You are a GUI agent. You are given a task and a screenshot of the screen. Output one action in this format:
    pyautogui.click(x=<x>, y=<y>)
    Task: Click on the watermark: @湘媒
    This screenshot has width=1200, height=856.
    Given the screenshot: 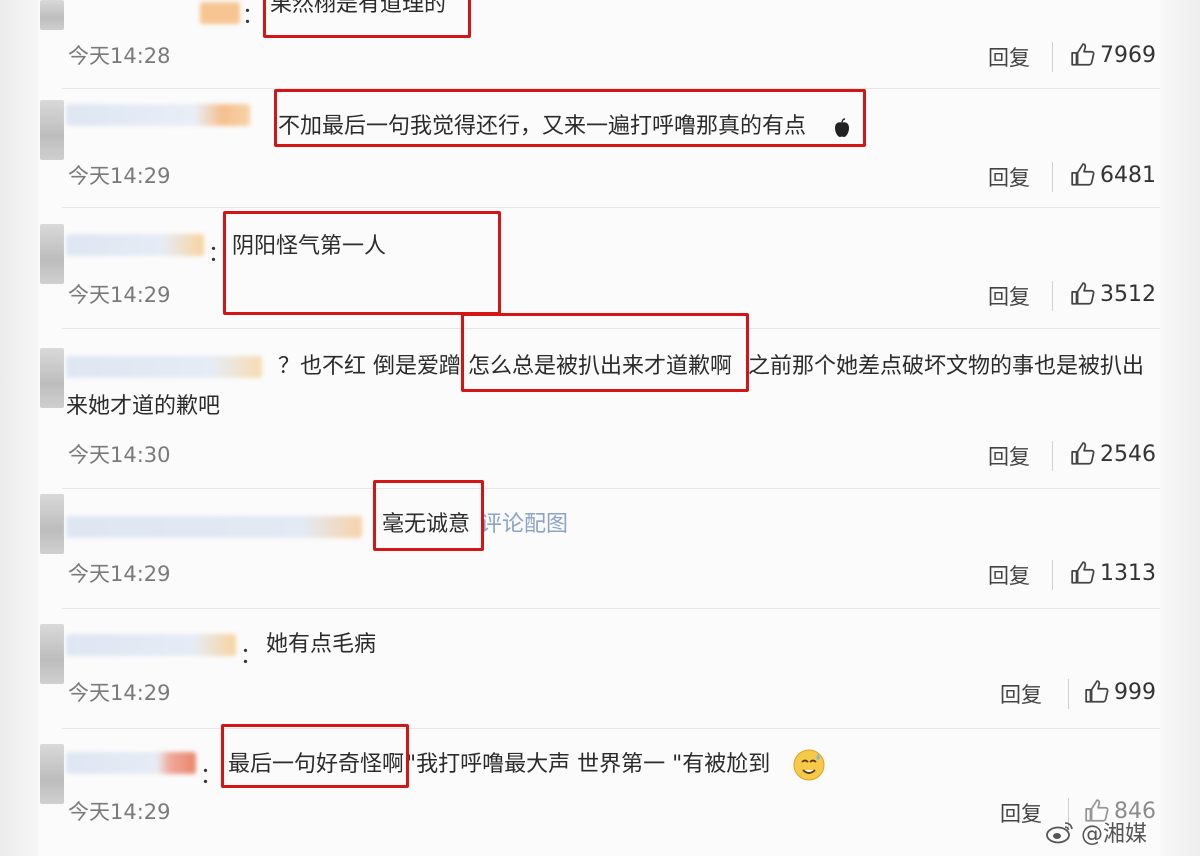 What is the action you would take?
    pyautogui.click(x=1096, y=832)
    